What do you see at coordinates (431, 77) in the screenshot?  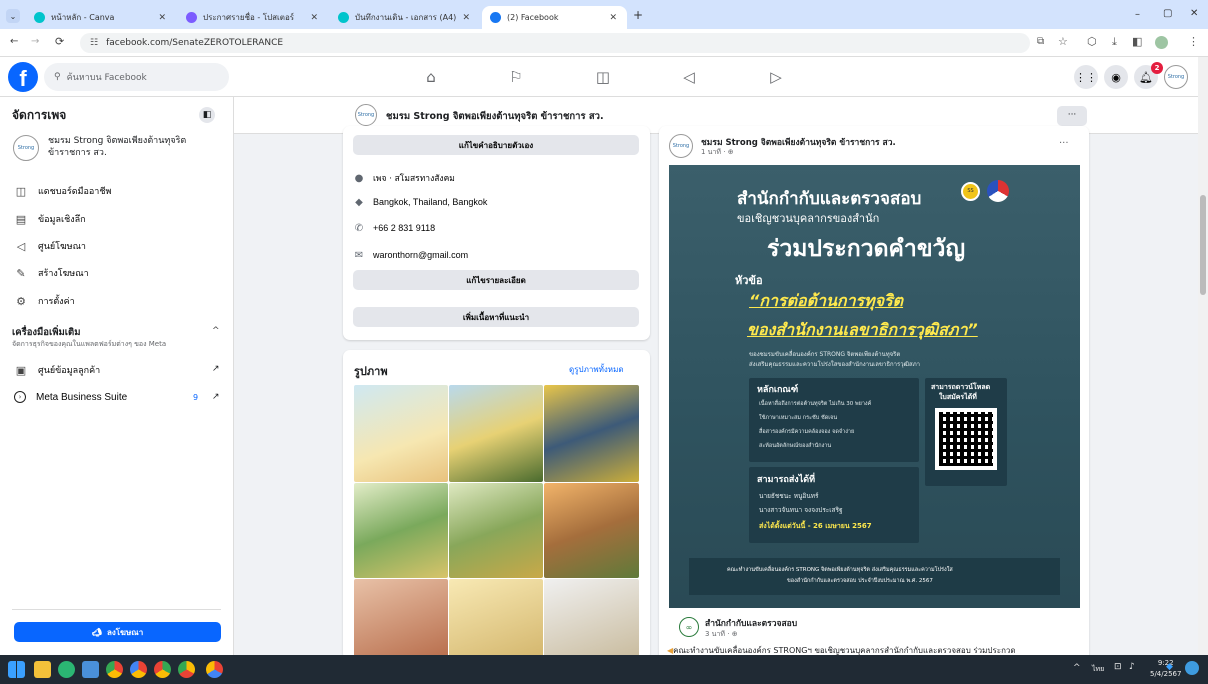 I see `home-nav-icon: ⌂` at bounding box center [431, 77].